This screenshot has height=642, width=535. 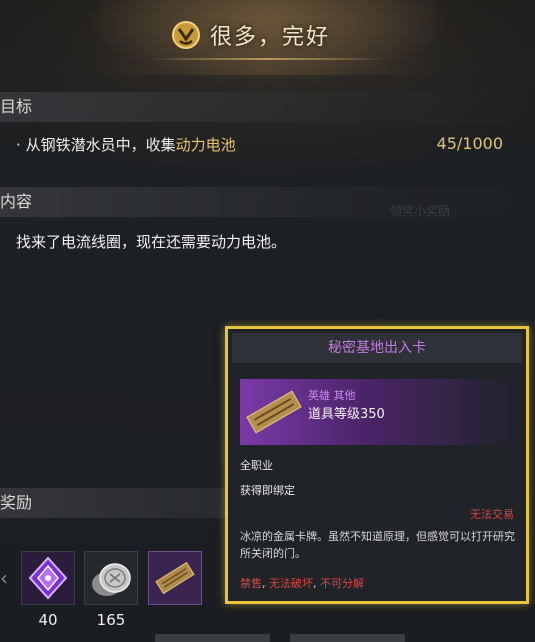 What do you see at coordinates (267, 490) in the screenshot?
I see `tooltip-bind-rule: 获得即绑定` at bounding box center [267, 490].